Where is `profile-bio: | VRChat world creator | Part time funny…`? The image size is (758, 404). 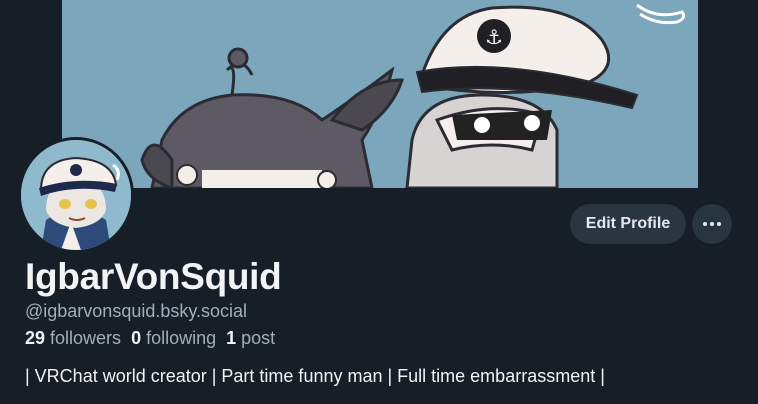
profile-bio: | VRChat world creator | Part time funny… is located at coordinates (315, 376).